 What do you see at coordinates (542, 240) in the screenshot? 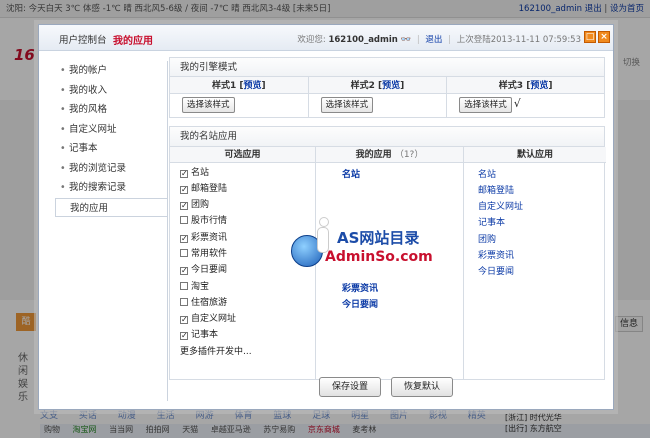
I see `default-app-item: 团购` at bounding box center [542, 240].